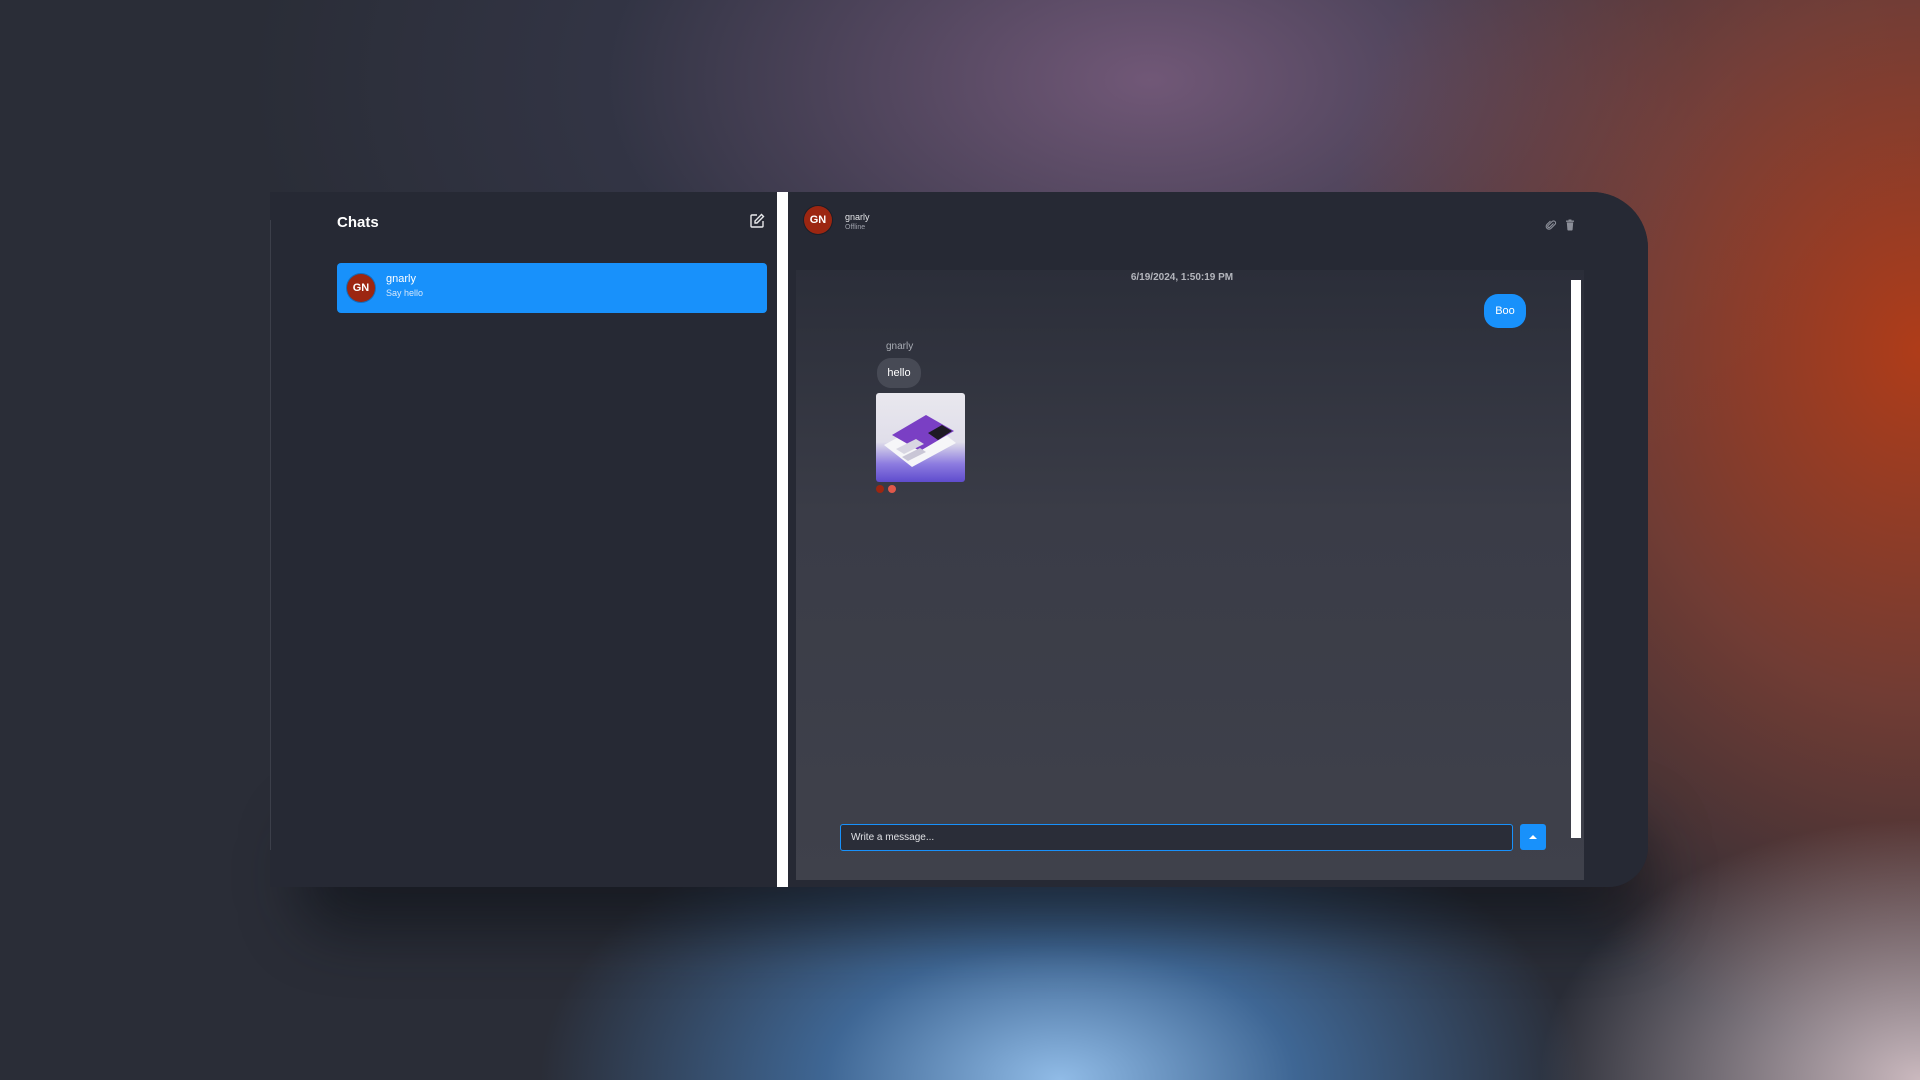 The height and width of the screenshot is (1080, 1920). What do you see at coordinates (552, 288) in the screenshot?
I see `chat-list-item: GN gnarly Say hello` at bounding box center [552, 288].